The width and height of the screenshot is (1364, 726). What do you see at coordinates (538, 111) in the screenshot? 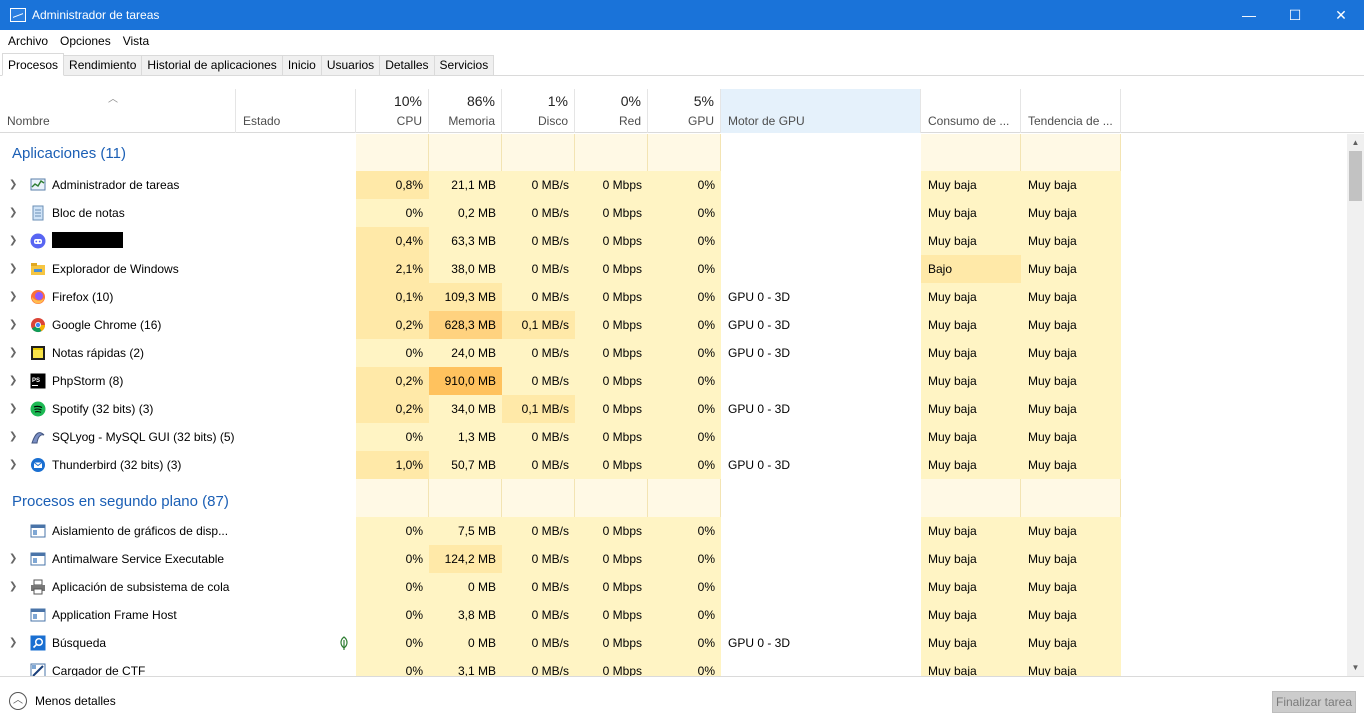
I see `column-disk: 1% Disco` at bounding box center [538, 111].